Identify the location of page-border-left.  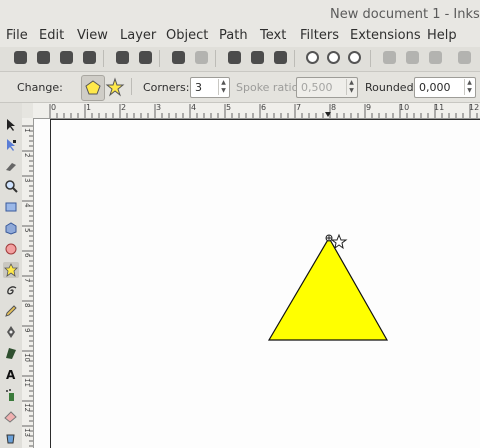
(50, 283).